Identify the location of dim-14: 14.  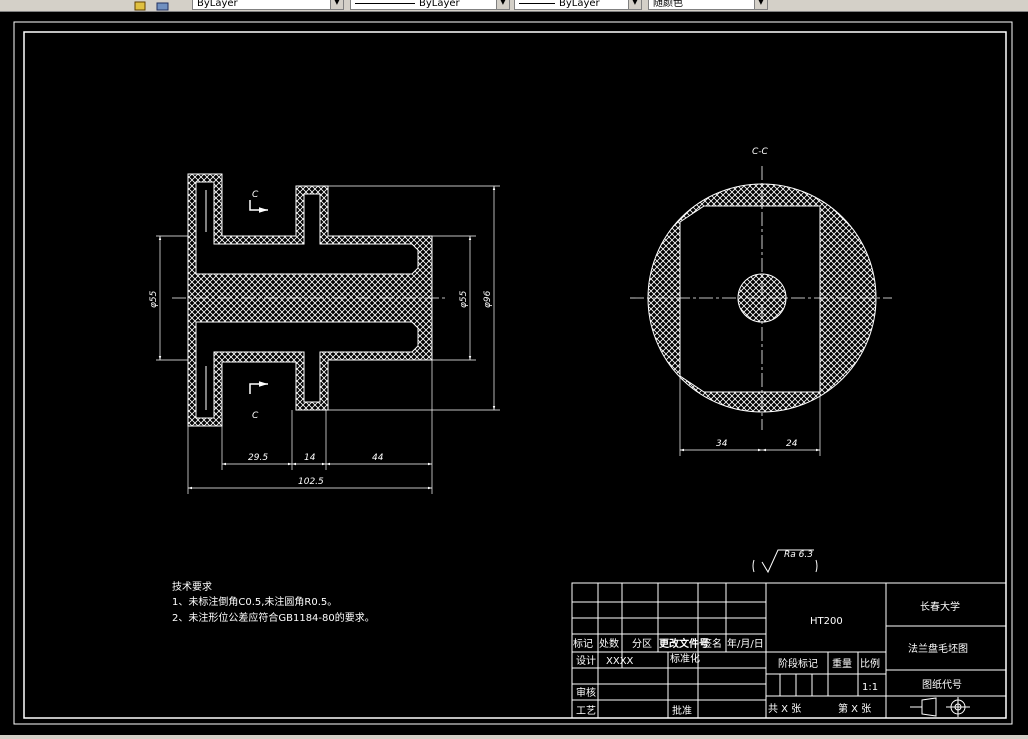
(310, 458).